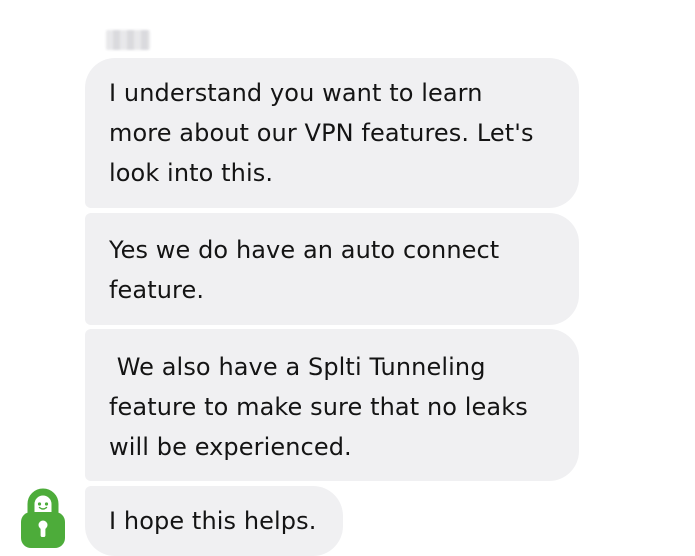  I want to click on padlock-avatar-icon, so click(43, 519).